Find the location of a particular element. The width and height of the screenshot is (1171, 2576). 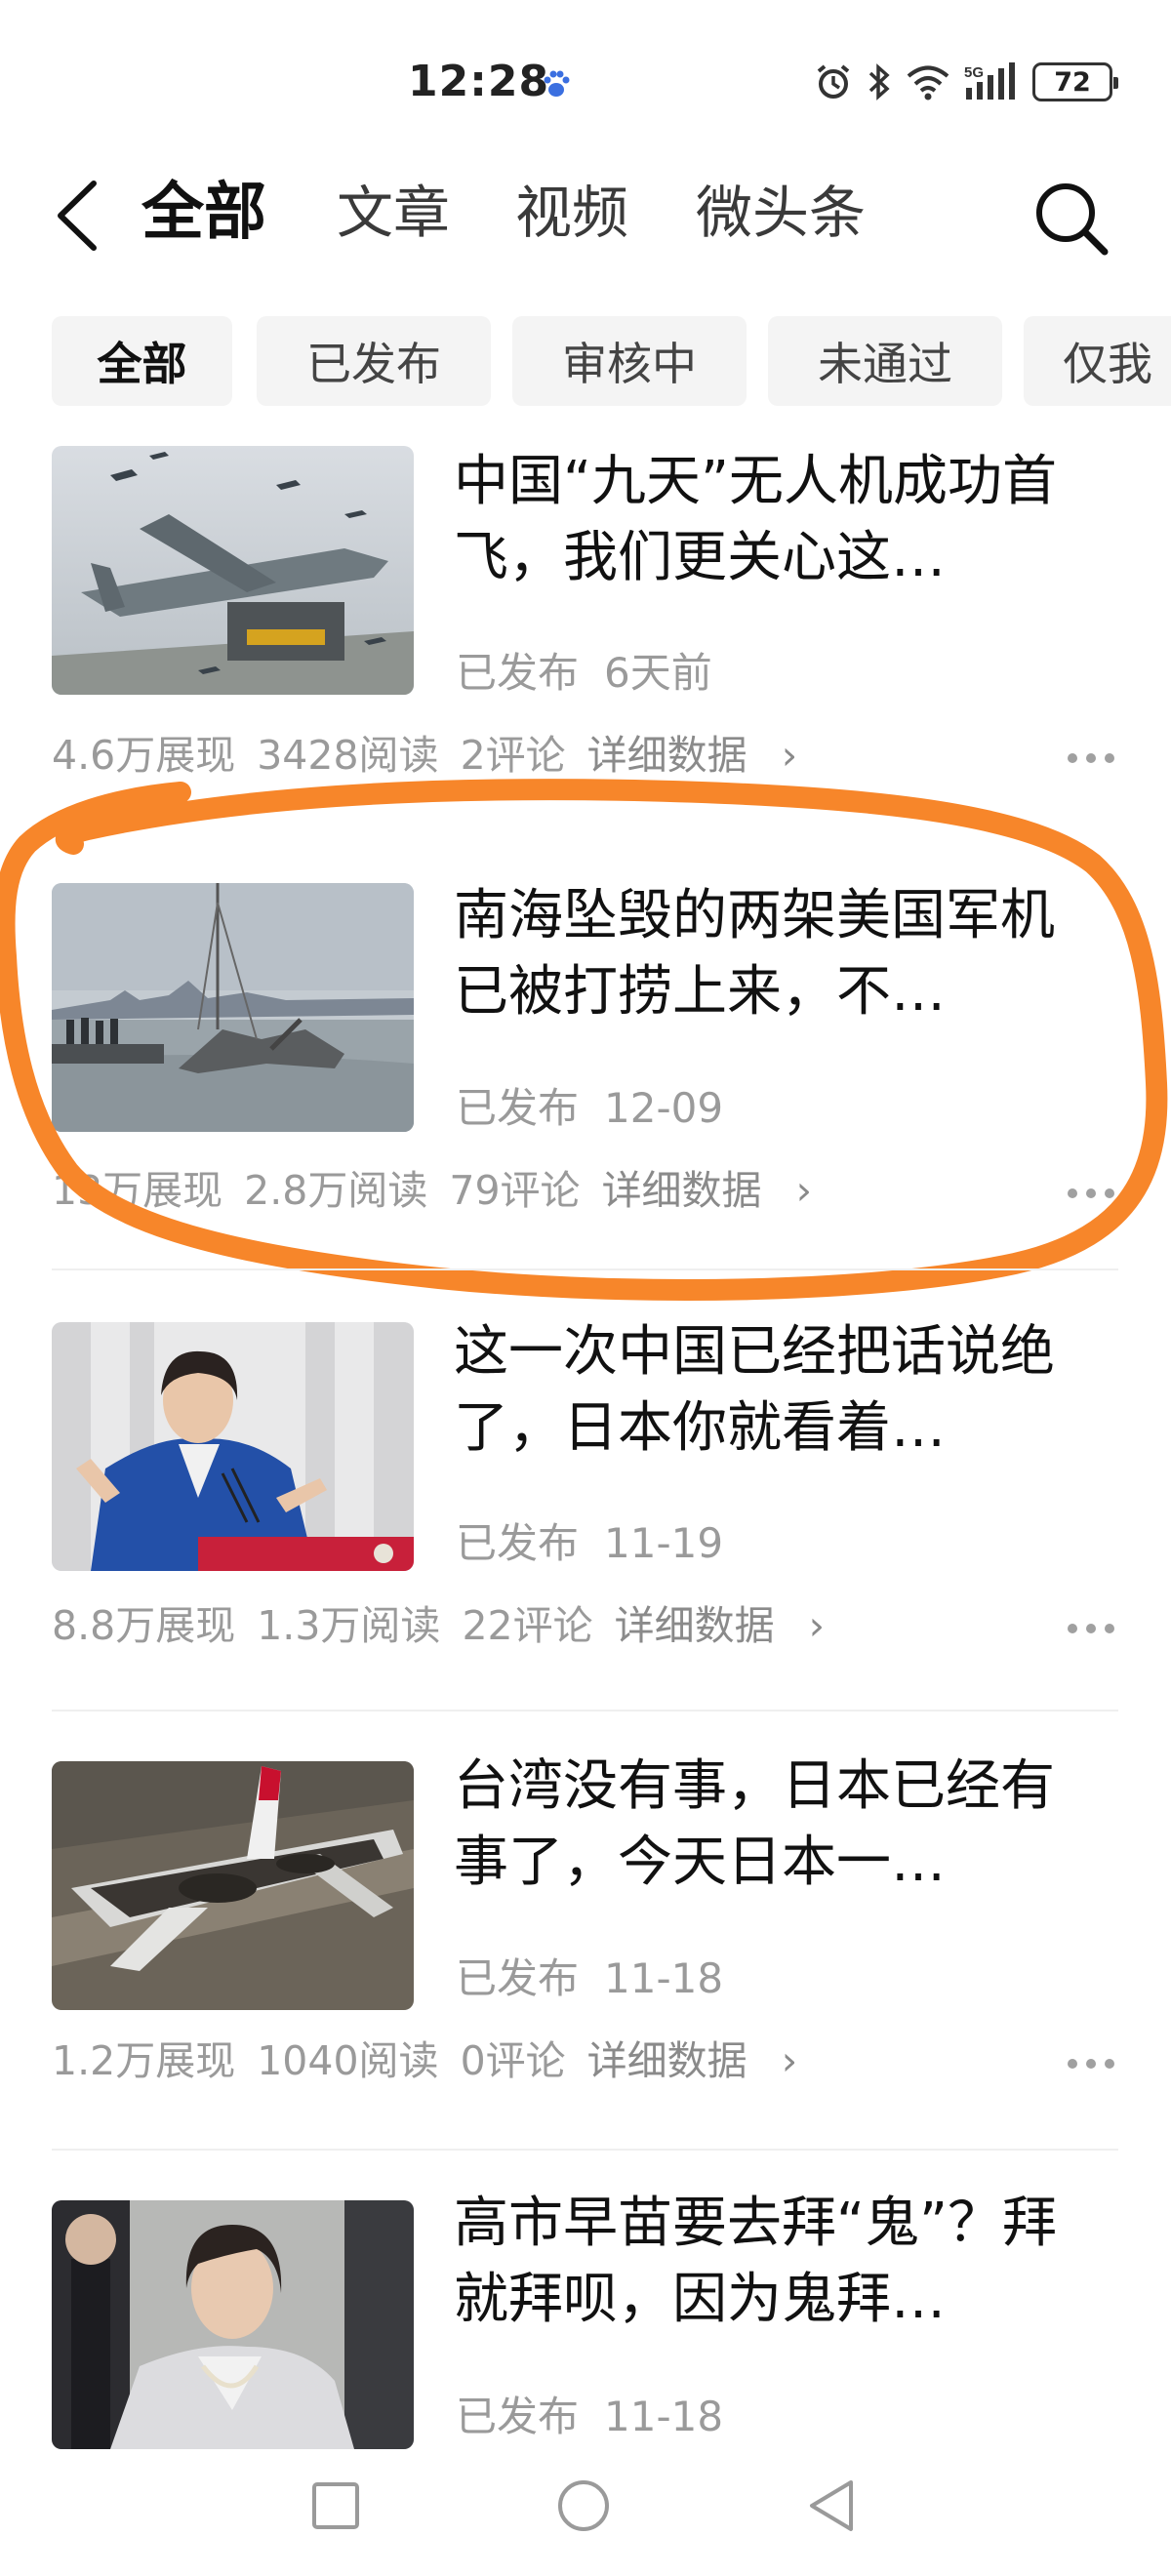

system-nav-bar is located at coordinates (585, 2517).